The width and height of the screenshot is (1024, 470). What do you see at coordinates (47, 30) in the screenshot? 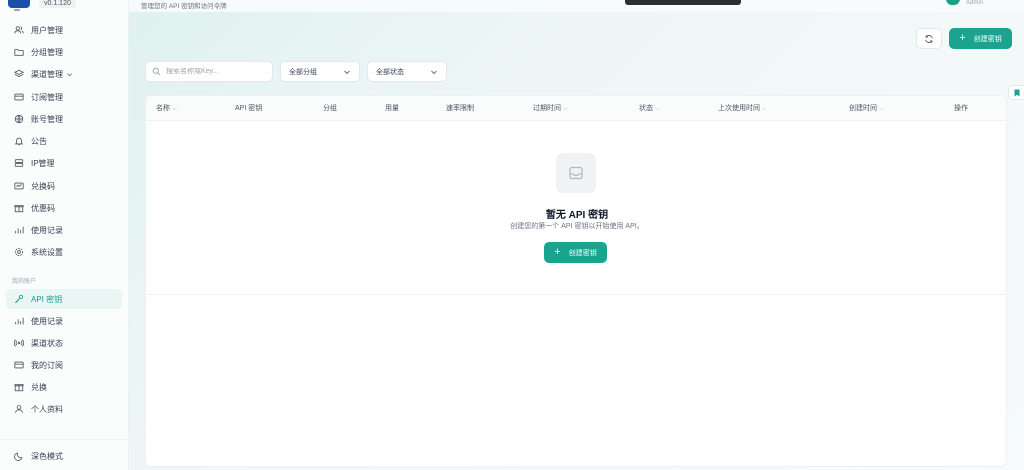
I see `sidebar-item-label: 用户管理` at bounding box center [47, 30].